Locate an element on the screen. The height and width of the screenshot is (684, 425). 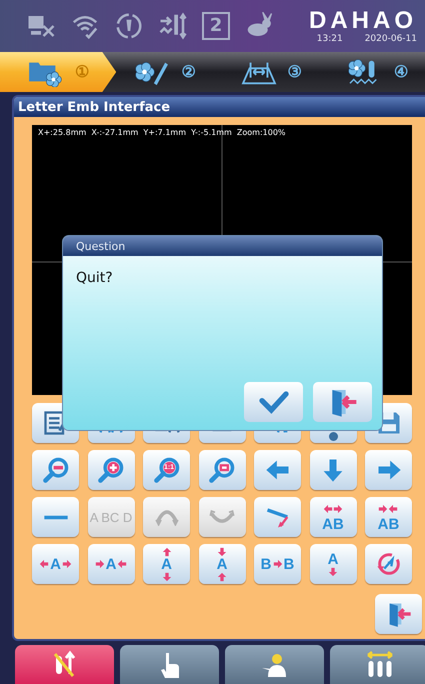
tool-button: B B is located at coordinates (277, 564).